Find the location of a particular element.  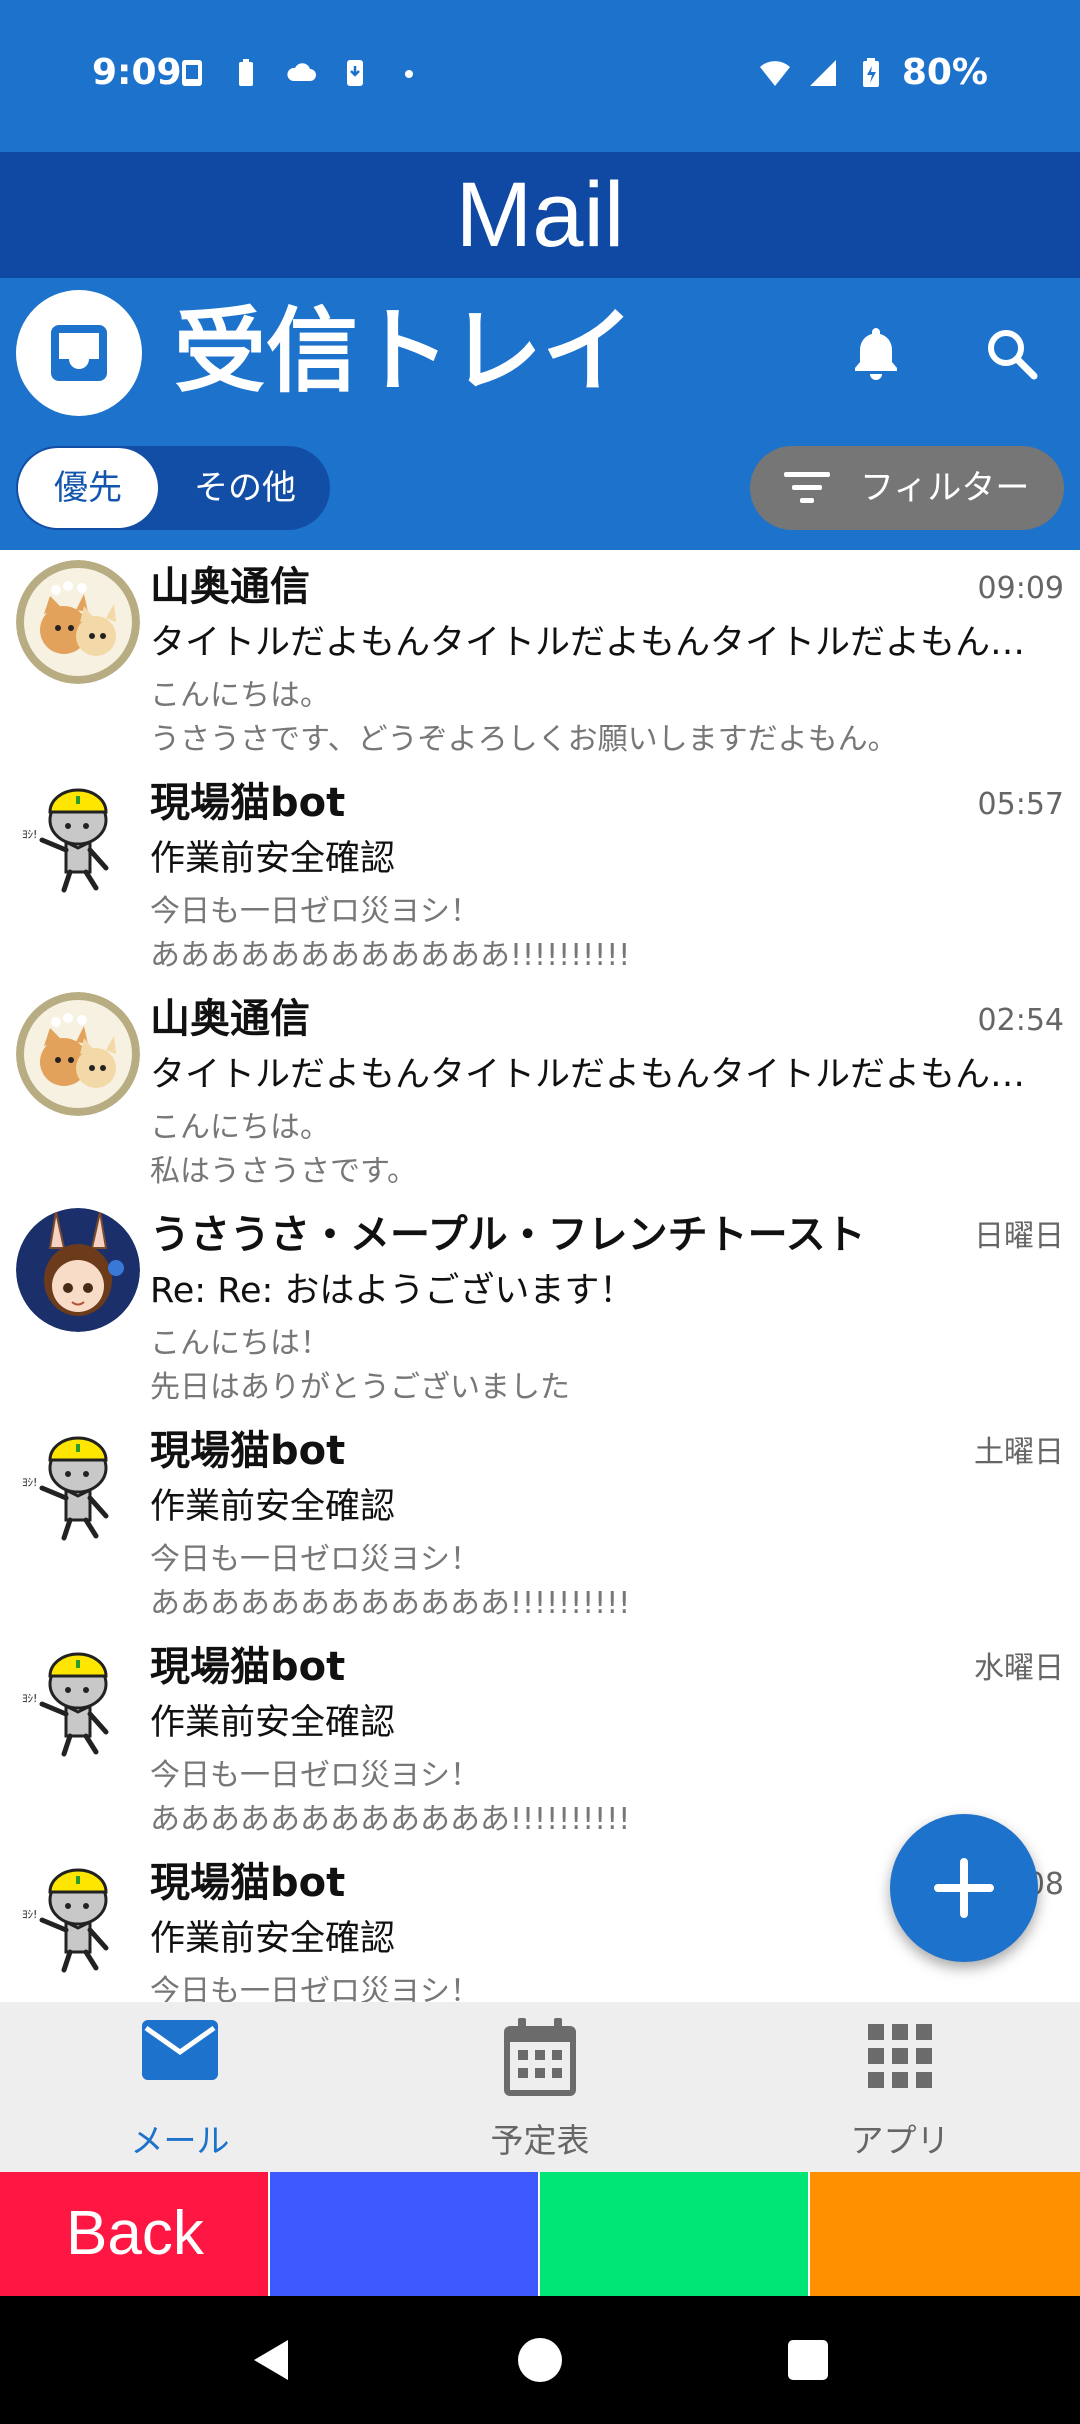

mail-icon is located at coordinates (180, 2050).